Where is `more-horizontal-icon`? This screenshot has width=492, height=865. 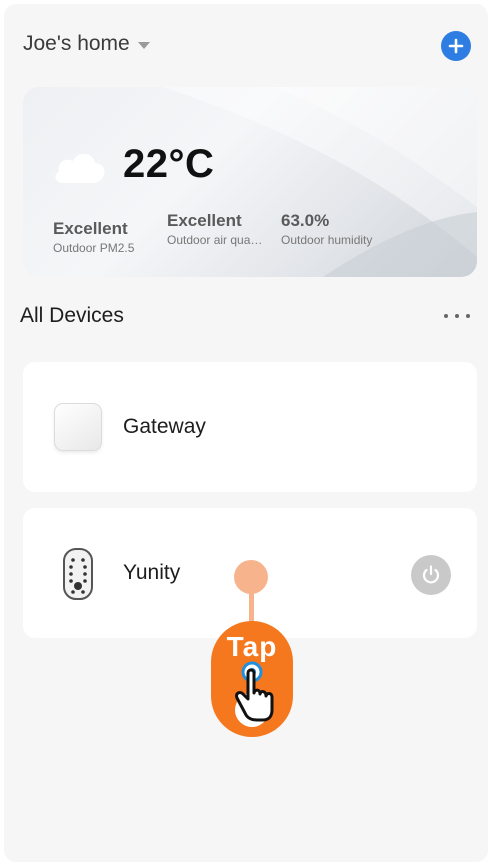 more-horizontal-icon is located at coordinates (446, 316).